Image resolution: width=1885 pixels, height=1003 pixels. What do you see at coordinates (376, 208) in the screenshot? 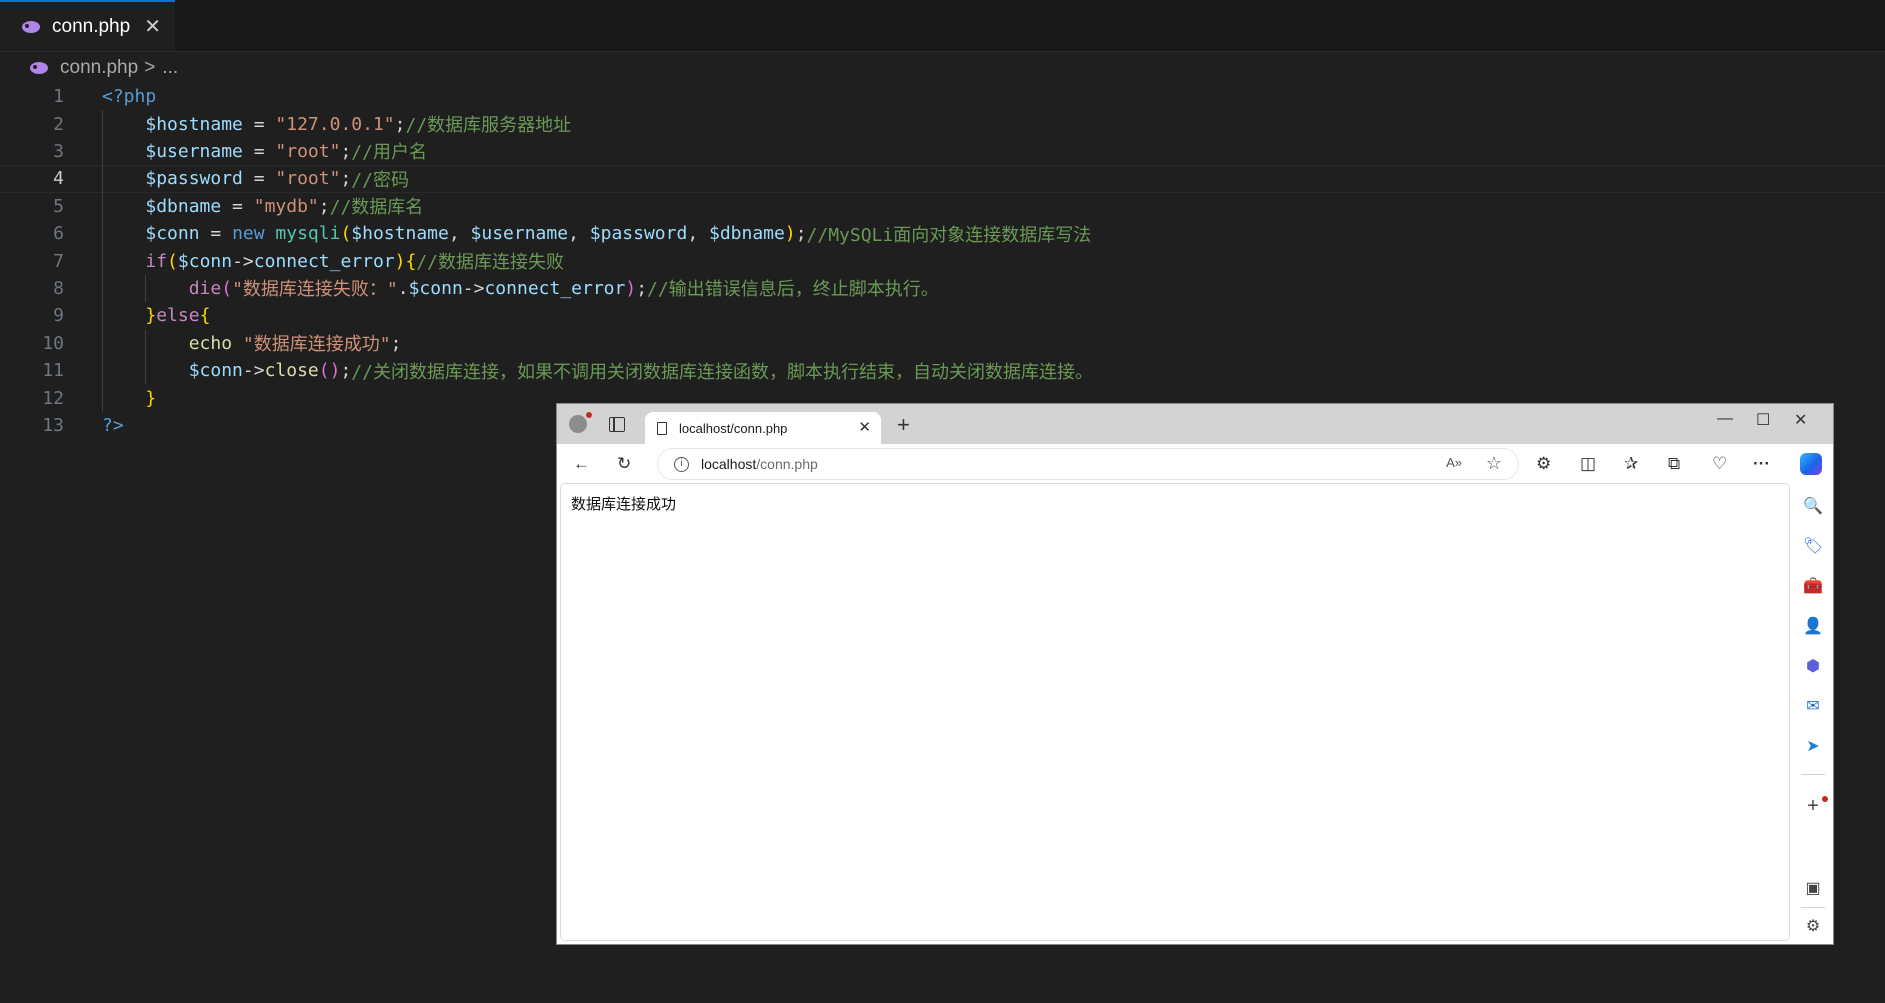
I see `code-token: //数据库名` at bounding box center [376, 208].